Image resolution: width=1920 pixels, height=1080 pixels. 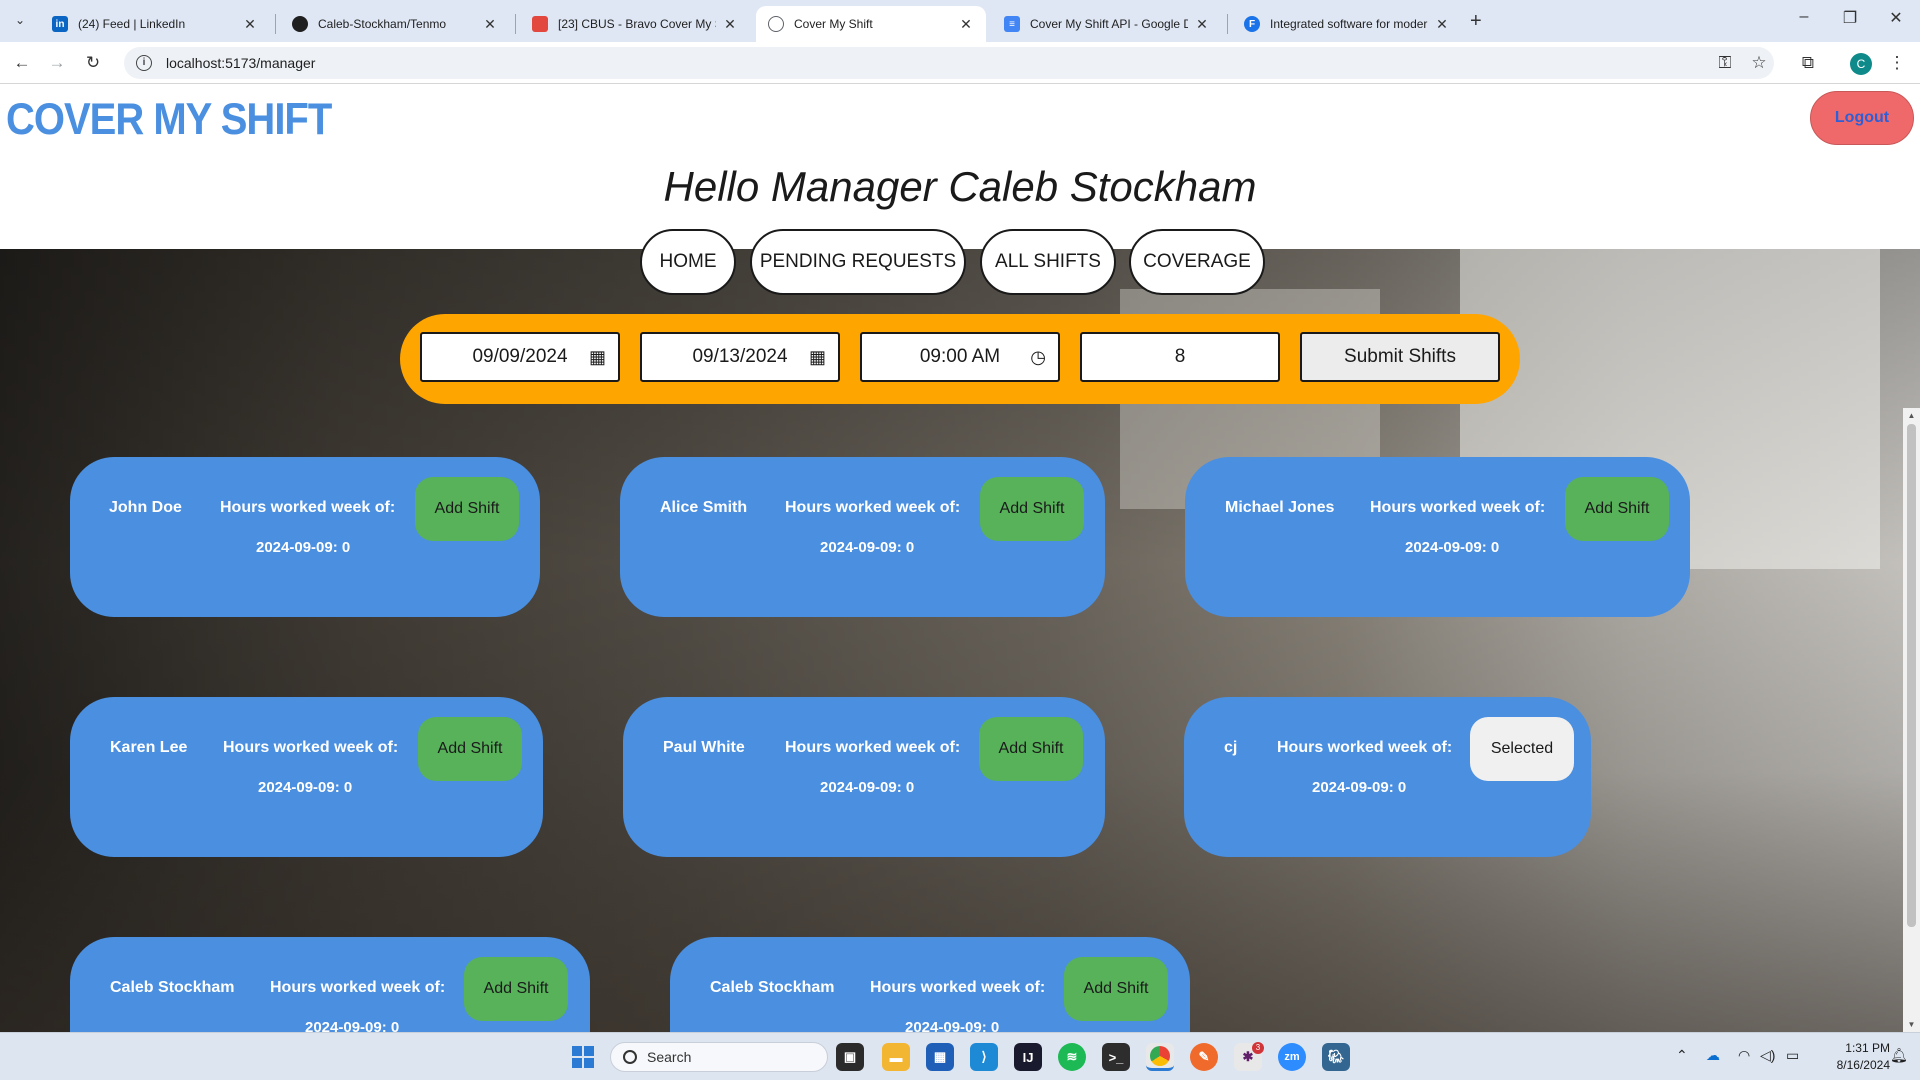 I want to click on end-date-value: 09/13/2024, so click(x=740, y=356).